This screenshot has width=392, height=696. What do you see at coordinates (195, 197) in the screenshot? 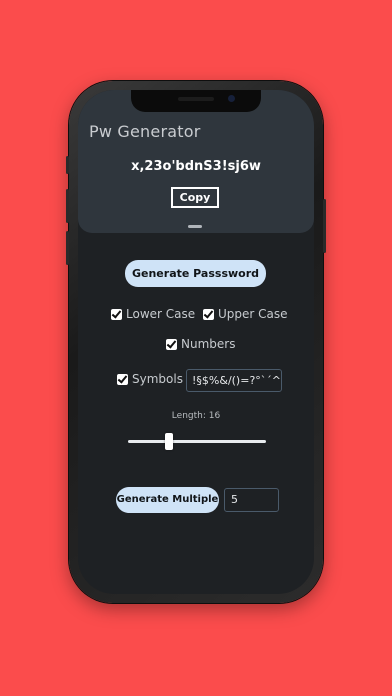
I see `copy-button: Copy` at bounding box center [195, 197].